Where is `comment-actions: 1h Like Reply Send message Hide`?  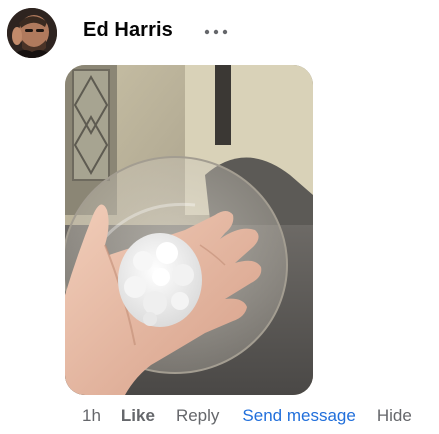 comment-actions: 1h Like Reply Send message Hide is located at coordinates (247, 416).